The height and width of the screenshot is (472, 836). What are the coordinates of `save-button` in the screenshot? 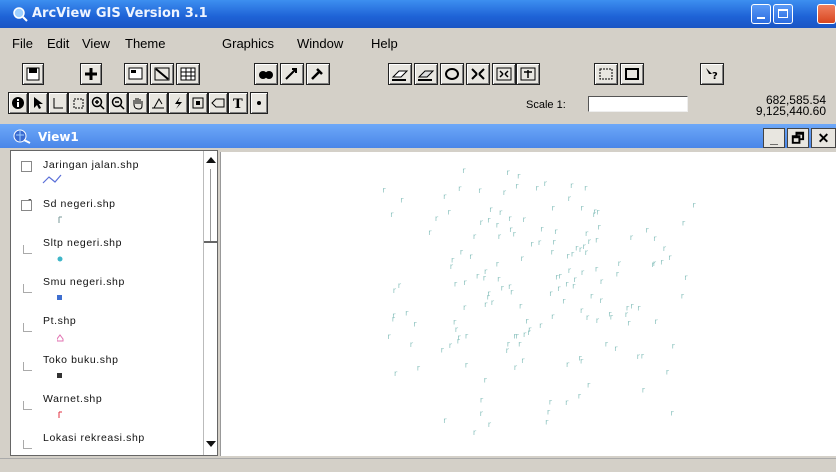 It's located at (33, 74).